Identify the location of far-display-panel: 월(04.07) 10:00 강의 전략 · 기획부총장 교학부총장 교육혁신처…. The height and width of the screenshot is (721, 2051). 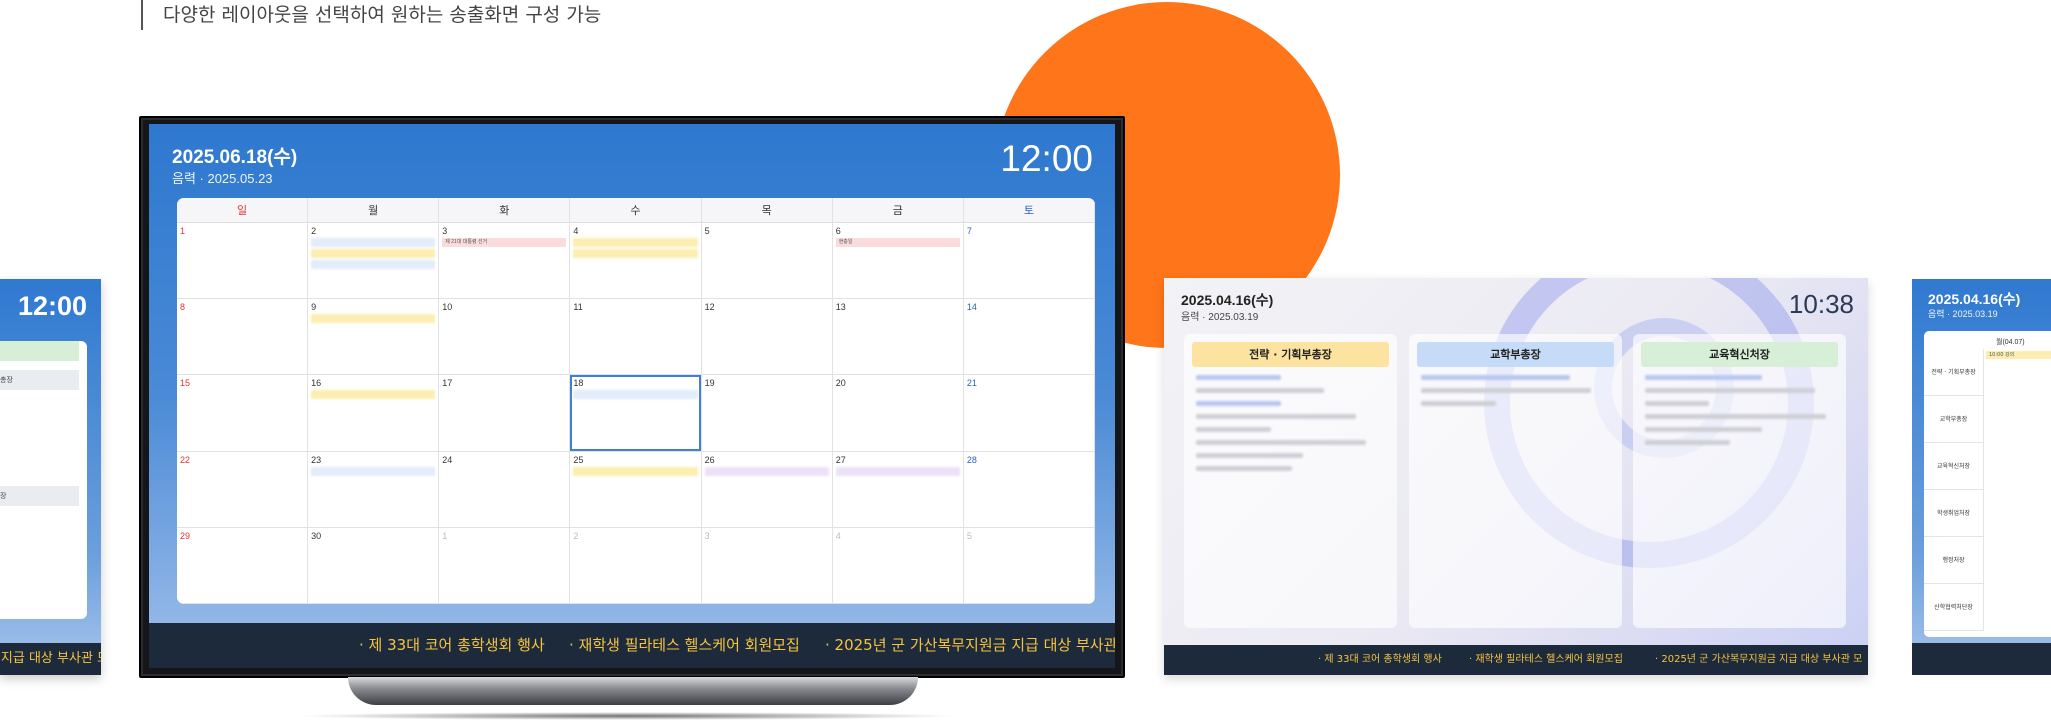
(1987, 484).